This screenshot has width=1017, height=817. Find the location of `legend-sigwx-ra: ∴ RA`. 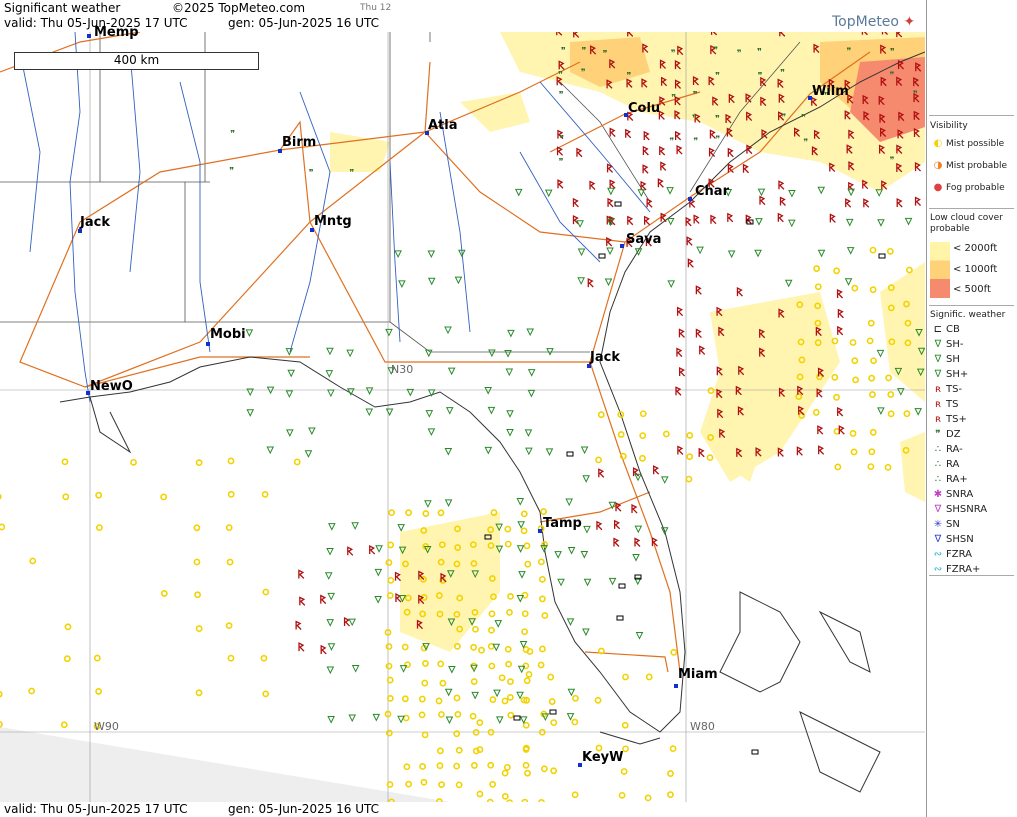

legend-sigwx-ra: ∴ RA is located at coordinates (945, 466).